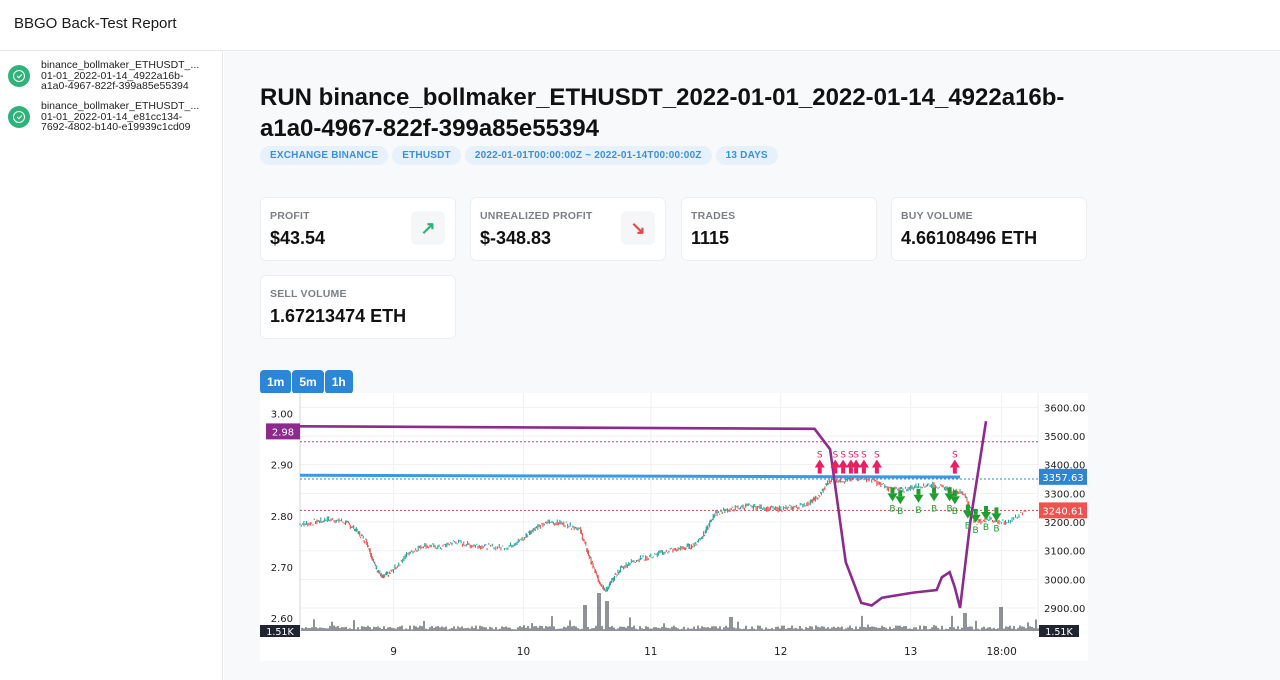 Image resolution: width=1280 pixels, height=680 pixels. What do you see at coordinates (283, 432) in the screenshot?
I see `profit-value-label: 2.98` at bounding box center [283, 432].